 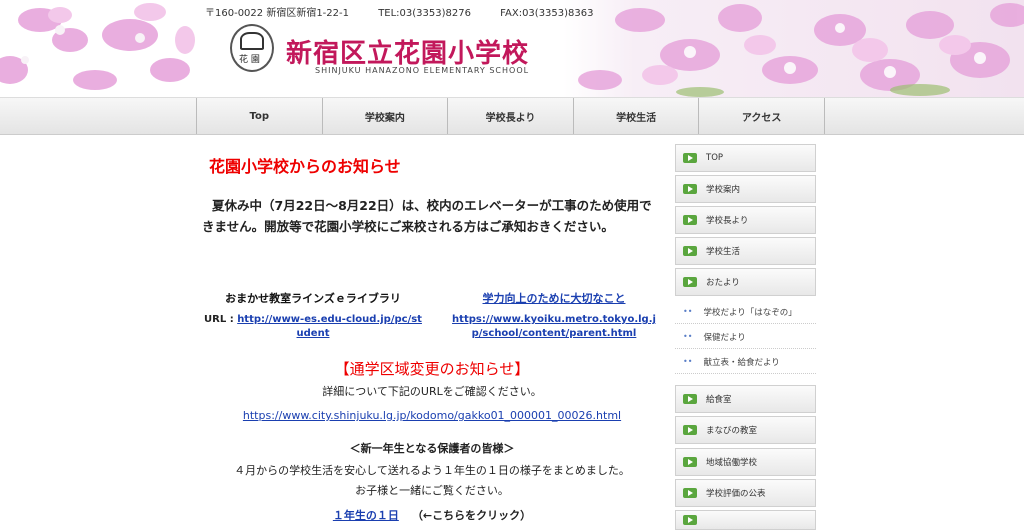 I want to click on elibrary-link: http://www-es.edu-cloud.jp/pc/student, so click(x=329, y=326).